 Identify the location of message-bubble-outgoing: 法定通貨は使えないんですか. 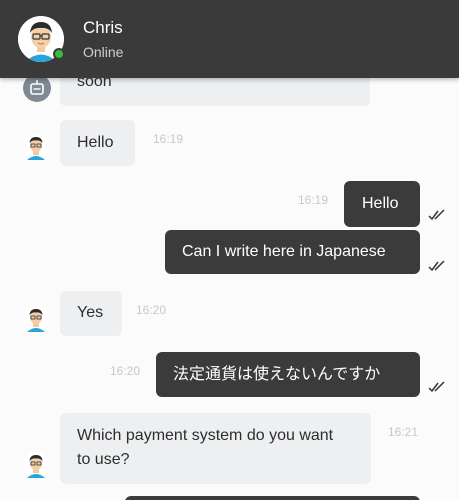
(288, 374).